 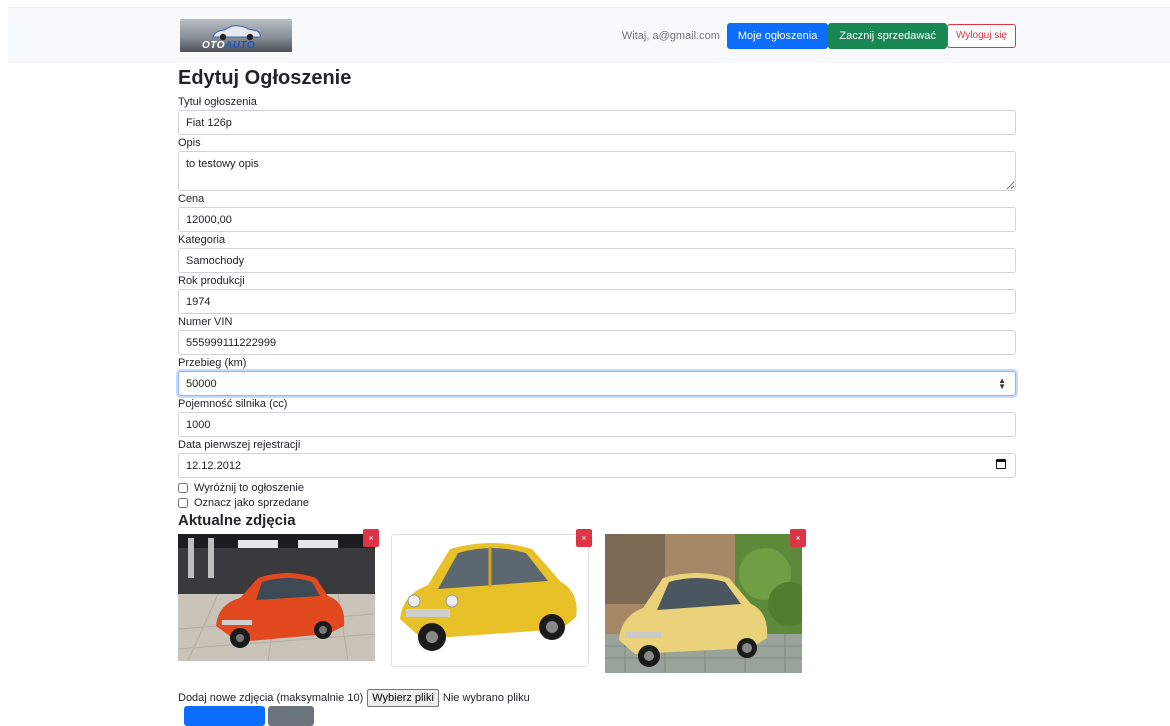 I want to click on registration-date-label: Data pierwszej rejestracji, so click(x=239, y=445).